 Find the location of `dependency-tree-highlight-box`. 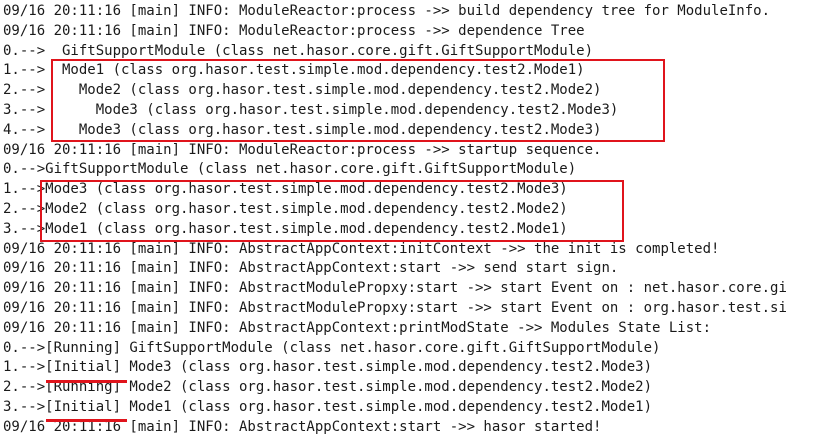

dependency-tree-highlight-box is located at coordinates (358, 100).